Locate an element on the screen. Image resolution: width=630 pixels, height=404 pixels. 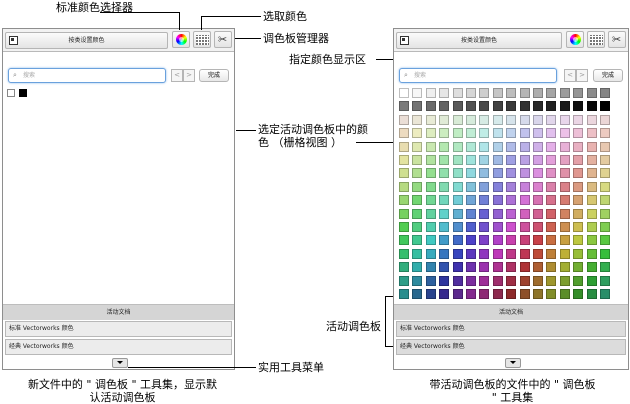
standard-color-picker-button is located at coordinates (575, 39).